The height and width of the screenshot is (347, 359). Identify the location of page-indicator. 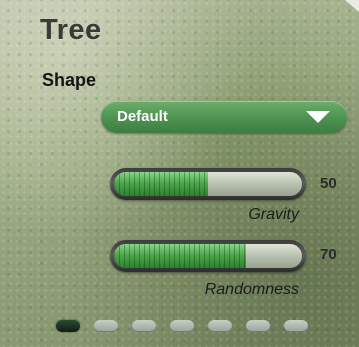
(191, 327).